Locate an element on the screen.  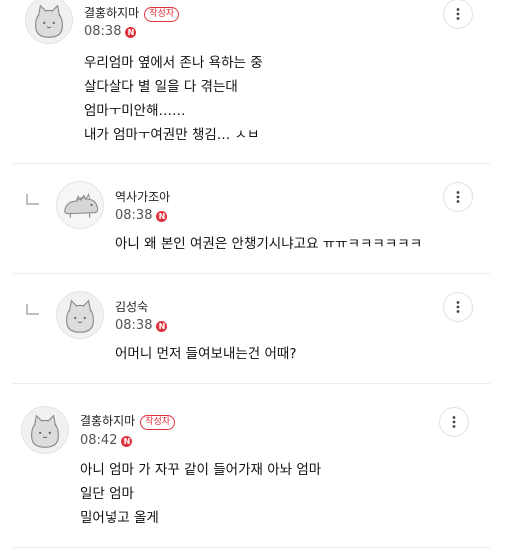
divider is located at coordinates (251, 547).